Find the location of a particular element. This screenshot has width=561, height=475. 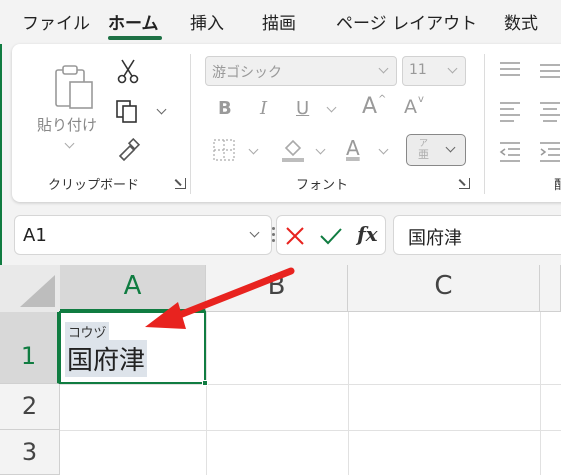

arrow-shaft is located at coordinates (231, 294).